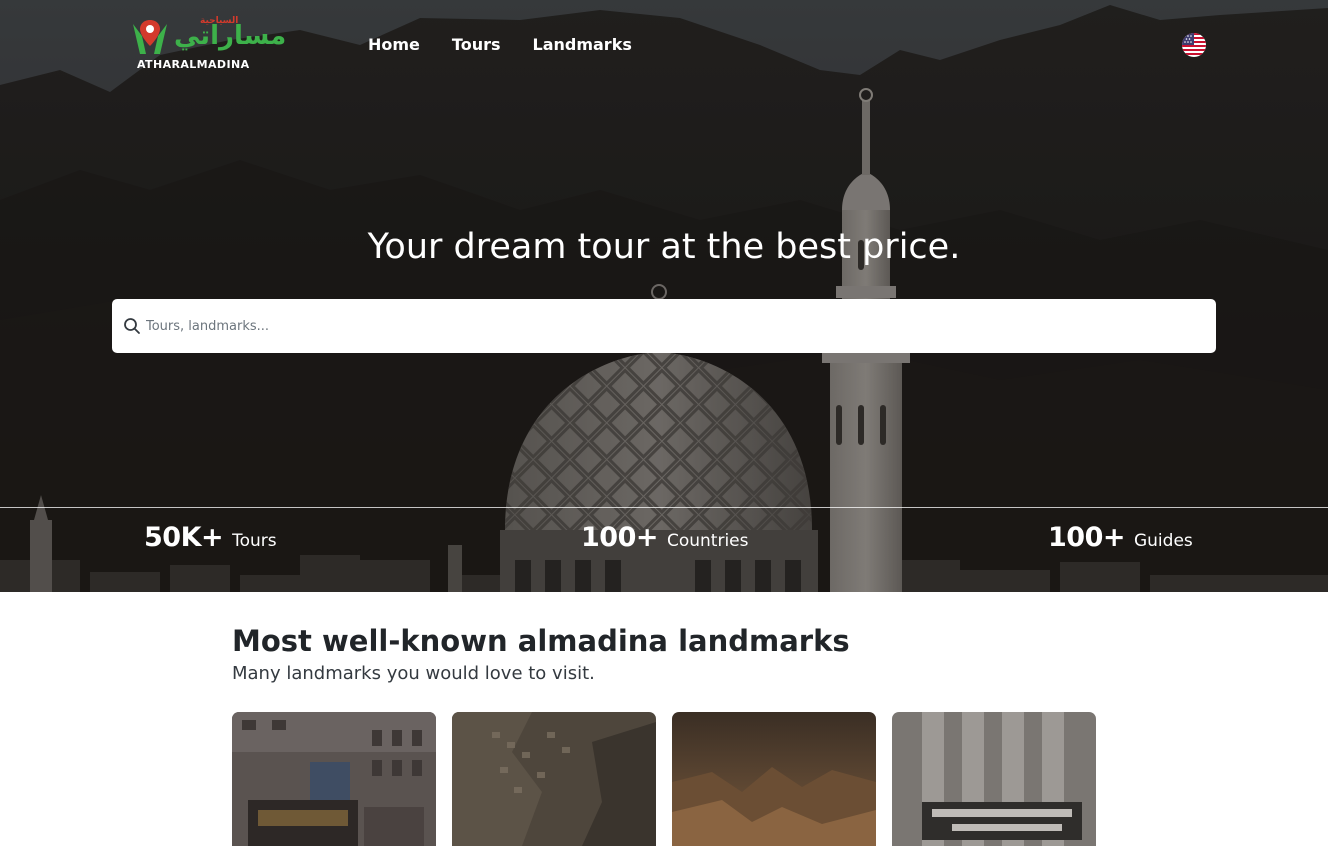 This screenshot has width=1328, height=846. I want to click on main-nav: Home Tours Landmarks, so click(500, 45).